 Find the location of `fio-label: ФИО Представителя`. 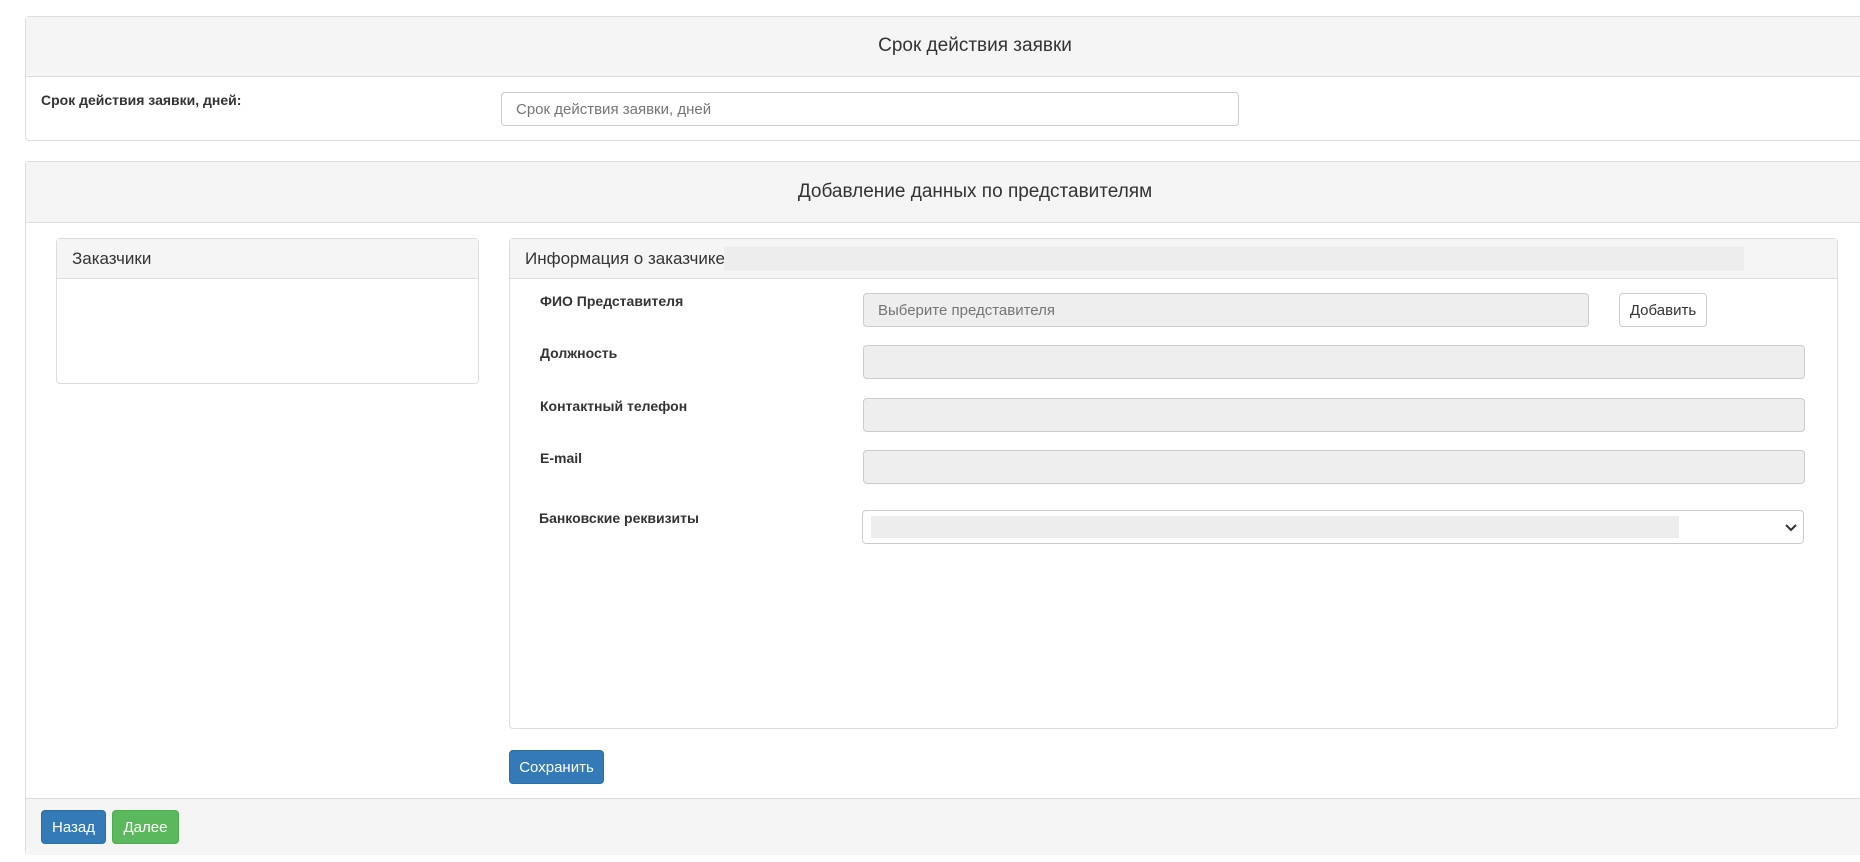

fio-label: ФИО Представителя is located at coordinates (612, 301).